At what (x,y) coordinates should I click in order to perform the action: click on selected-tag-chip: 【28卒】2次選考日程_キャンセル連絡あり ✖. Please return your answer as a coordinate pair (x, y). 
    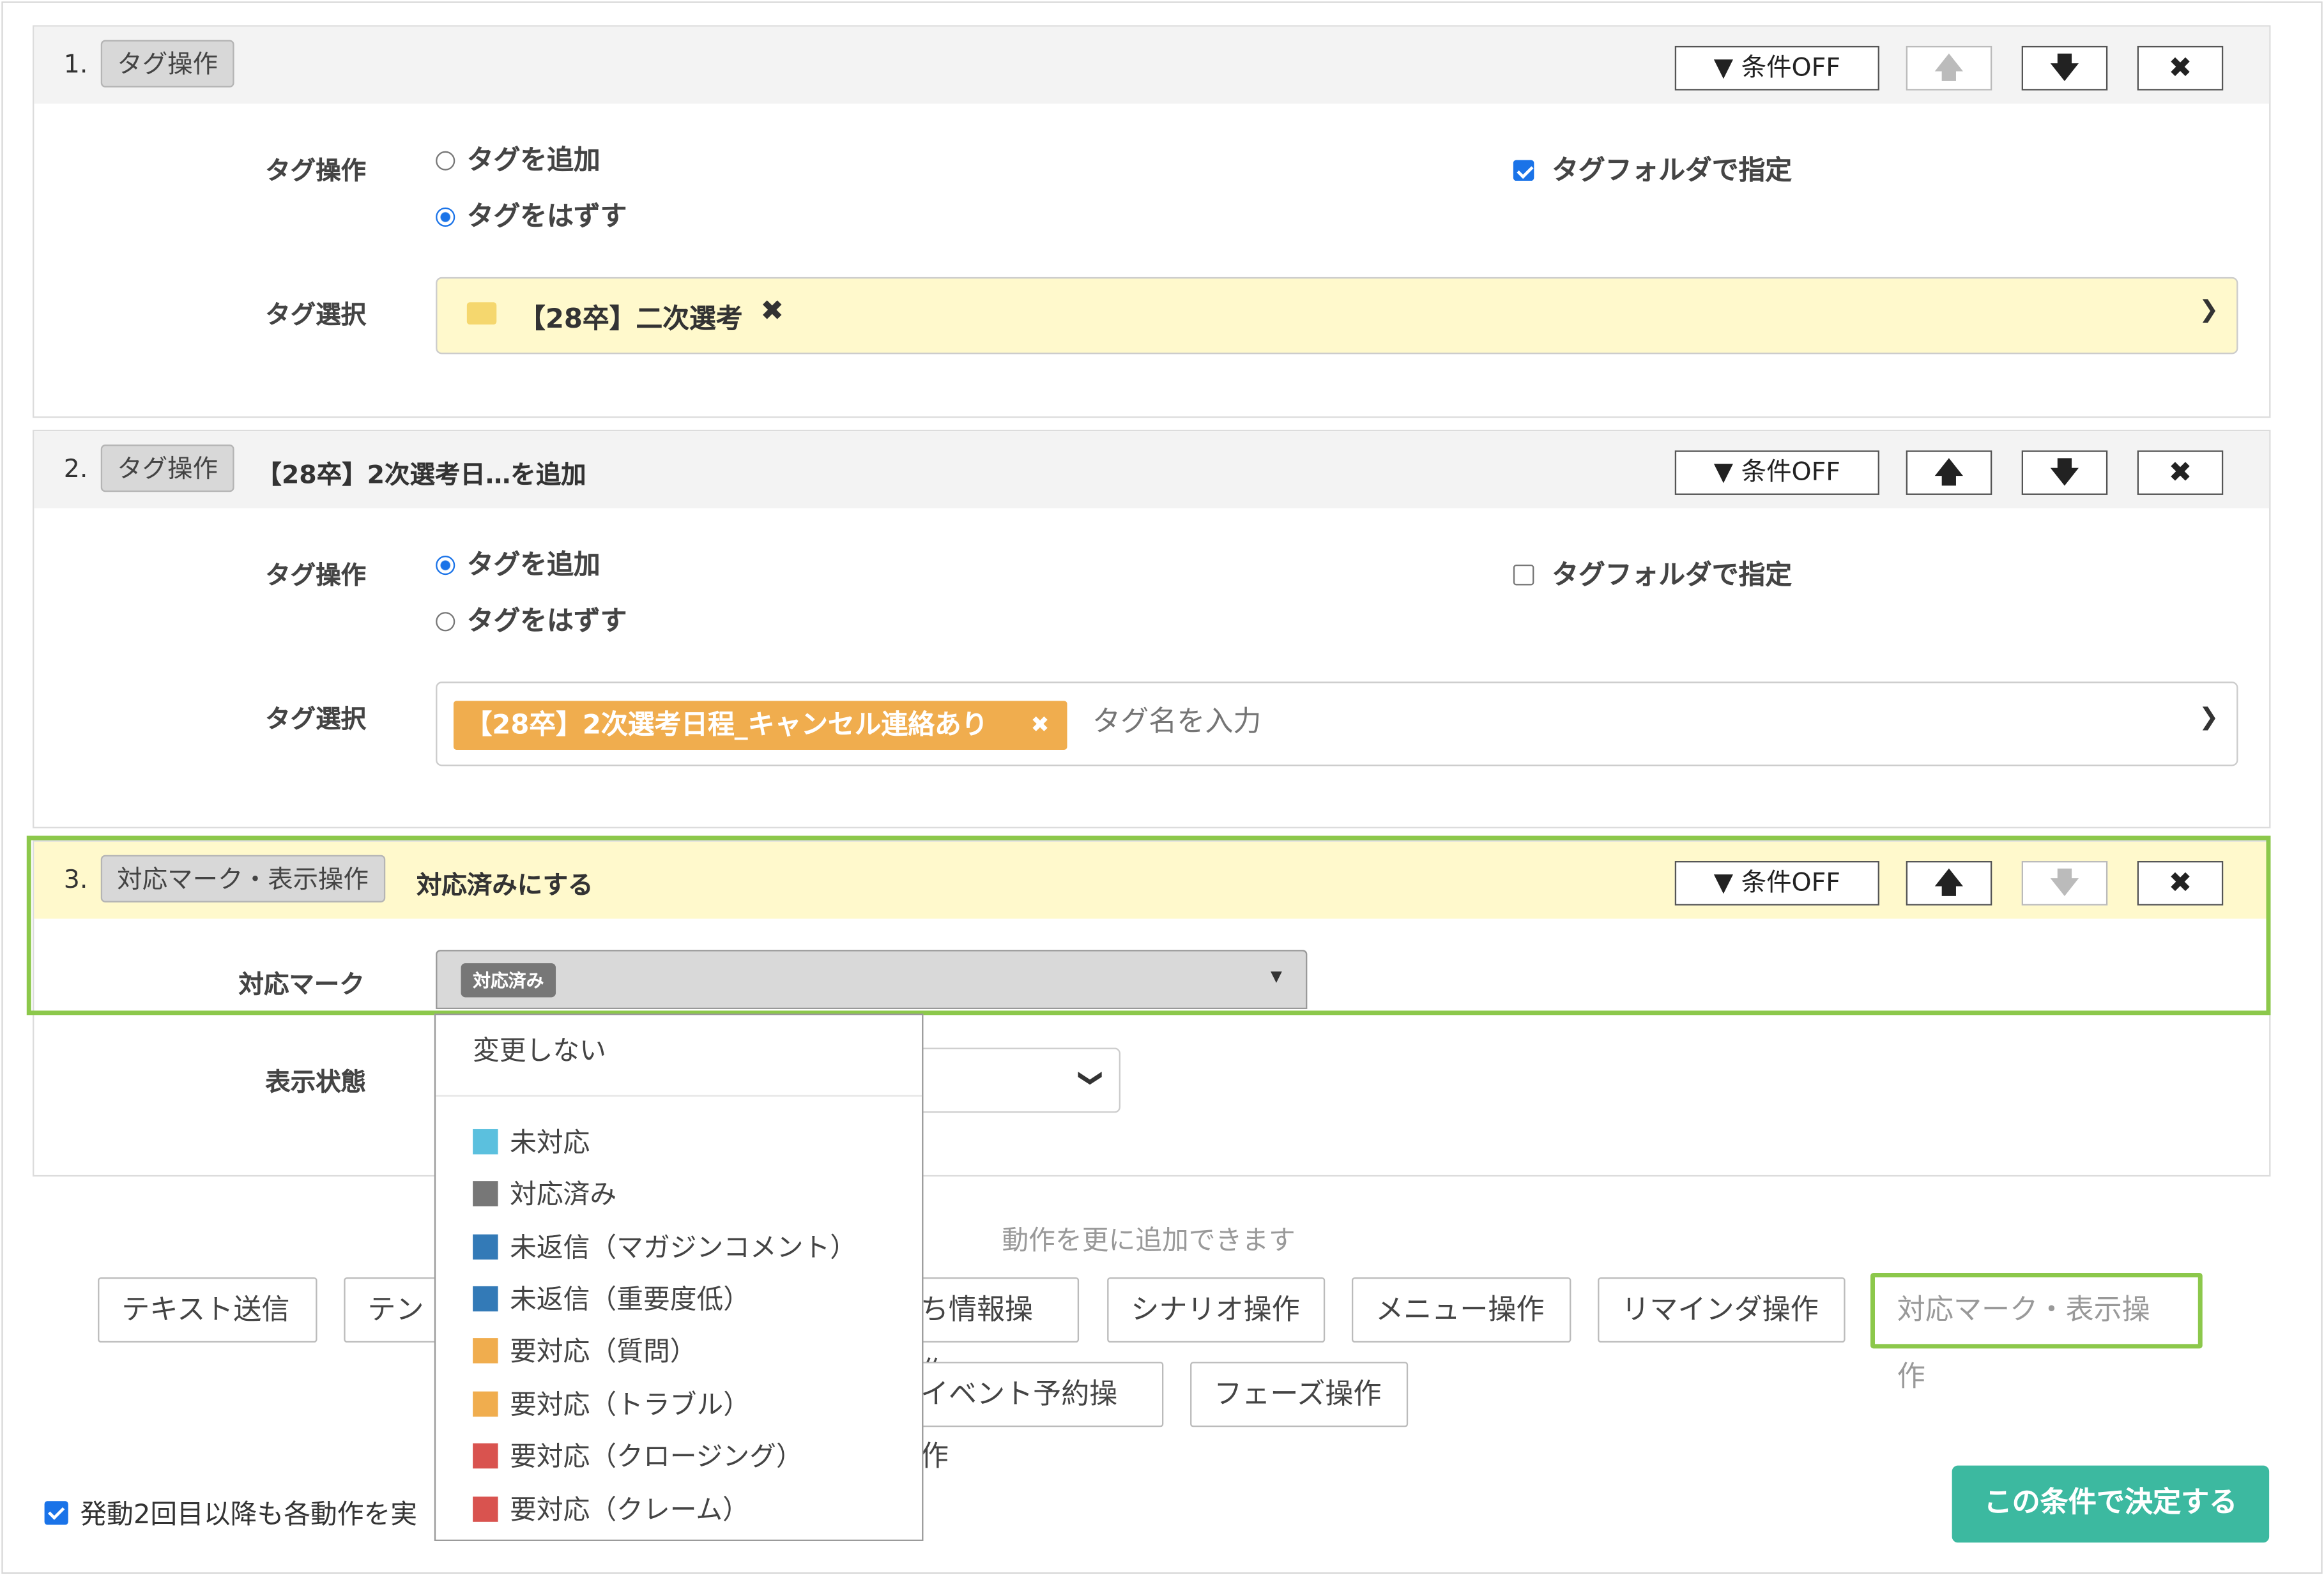
    Looking at the image, I should click on (760, 726).